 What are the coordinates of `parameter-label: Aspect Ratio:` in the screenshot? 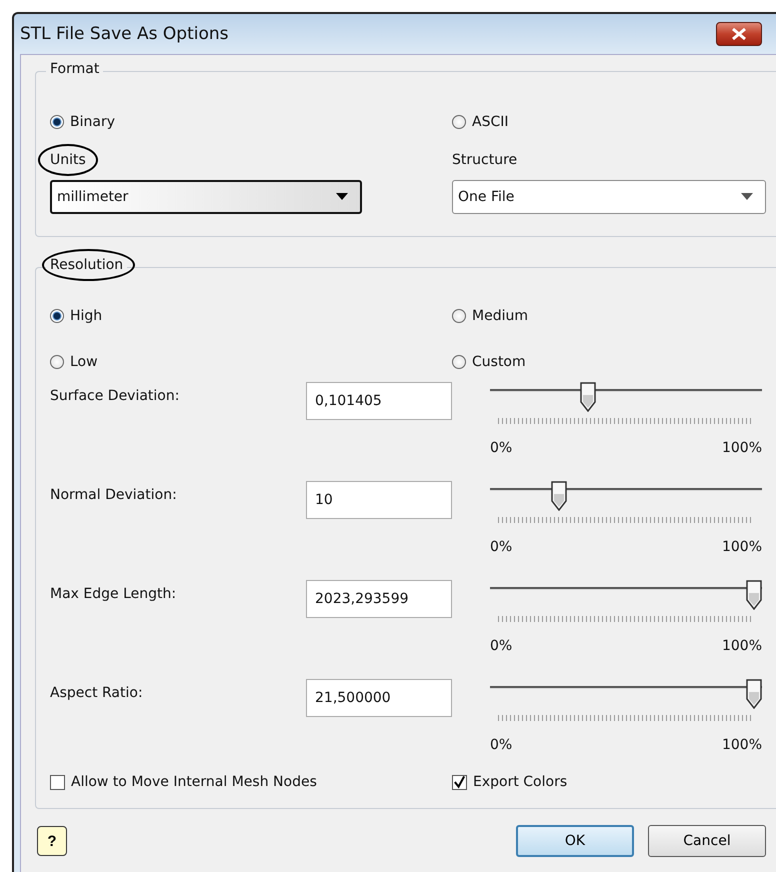 It's located at (97, 693).